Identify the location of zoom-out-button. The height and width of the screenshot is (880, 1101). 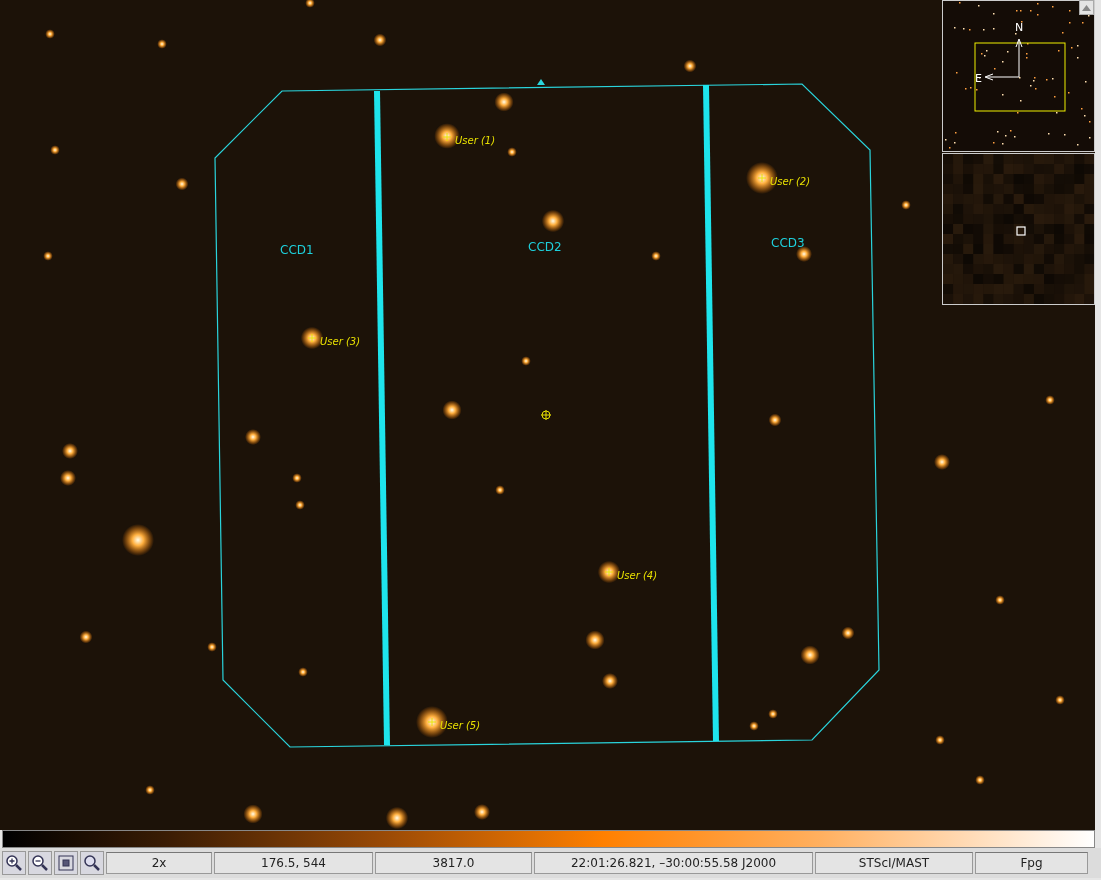
(40, 863).